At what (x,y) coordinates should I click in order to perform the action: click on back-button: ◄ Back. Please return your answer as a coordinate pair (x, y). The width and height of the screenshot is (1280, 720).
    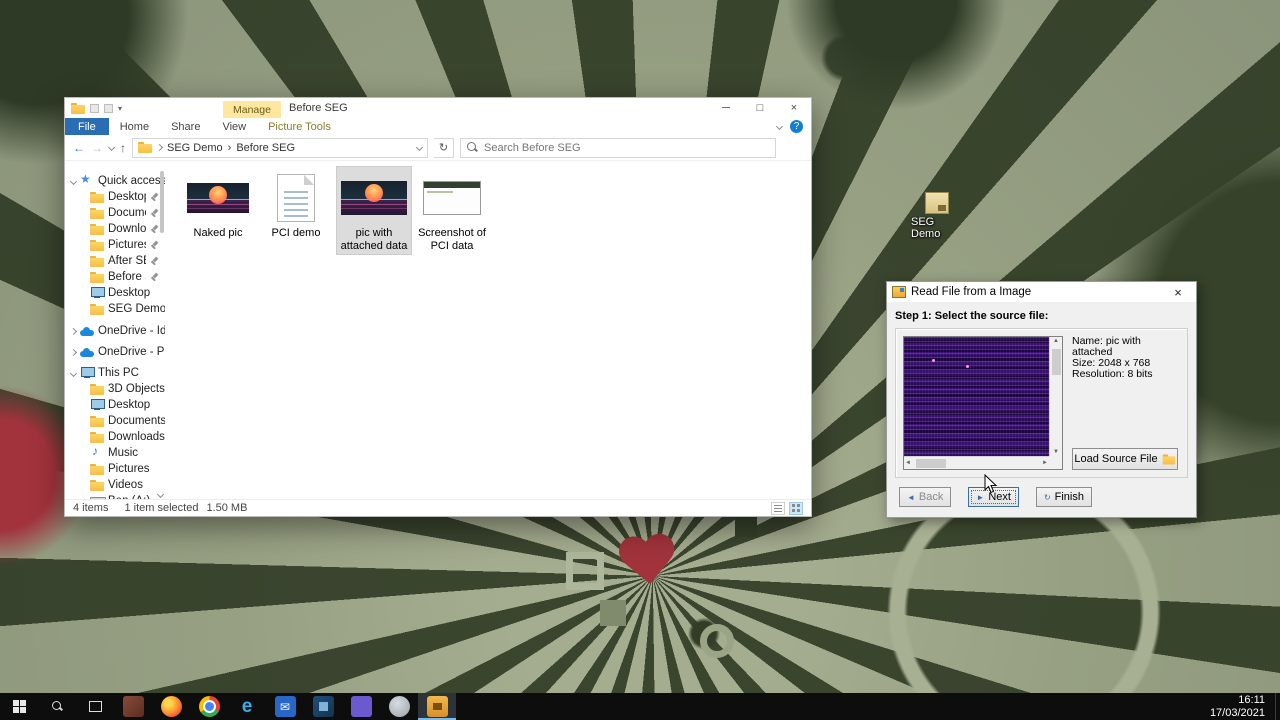
    Looking at the image, I should click on (925, 497).